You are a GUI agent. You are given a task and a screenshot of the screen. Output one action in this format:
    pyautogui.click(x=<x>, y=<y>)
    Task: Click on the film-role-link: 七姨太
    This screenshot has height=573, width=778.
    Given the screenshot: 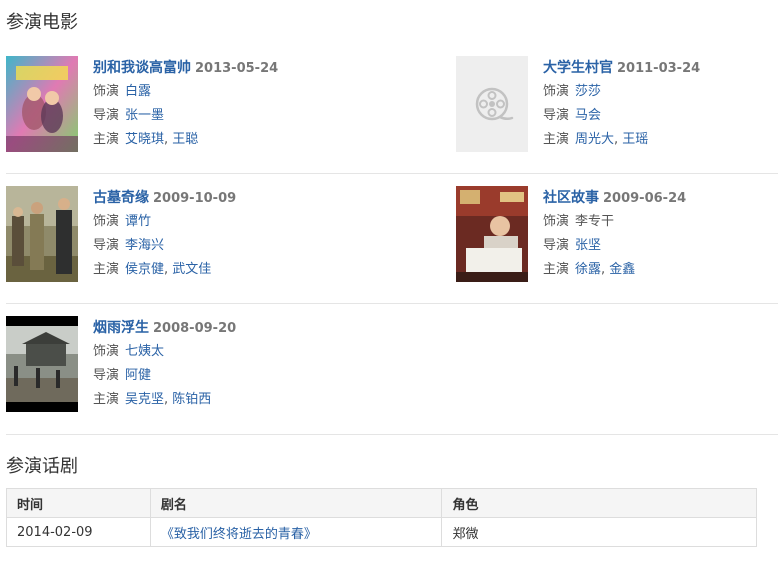 What is the action you would take?
    pyautogui.click(x=144, y=351)
    